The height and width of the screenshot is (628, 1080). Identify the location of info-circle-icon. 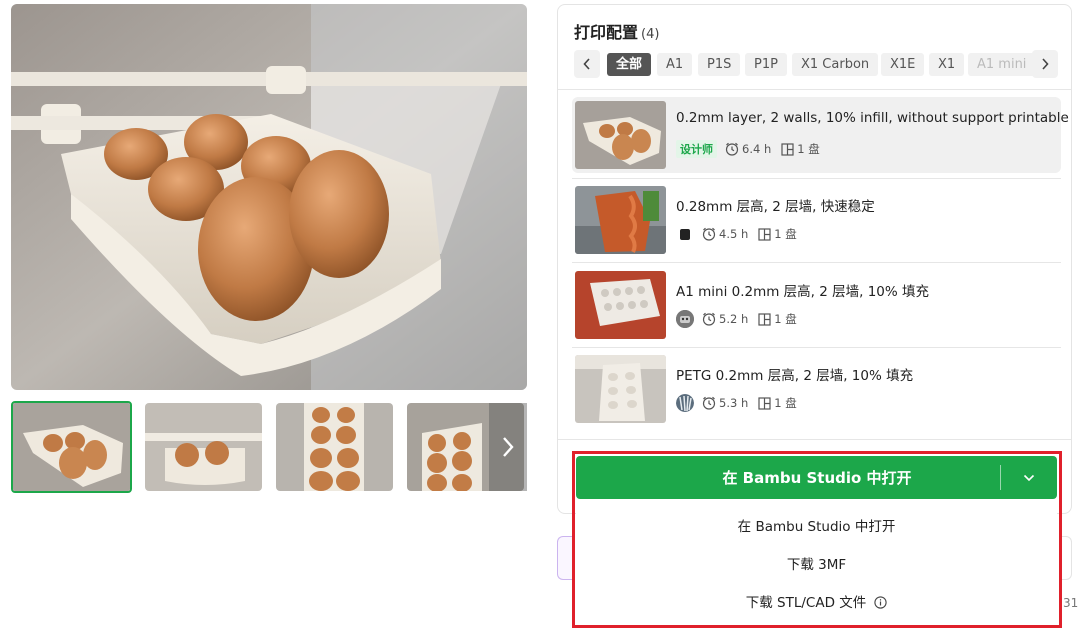
(880, 604).